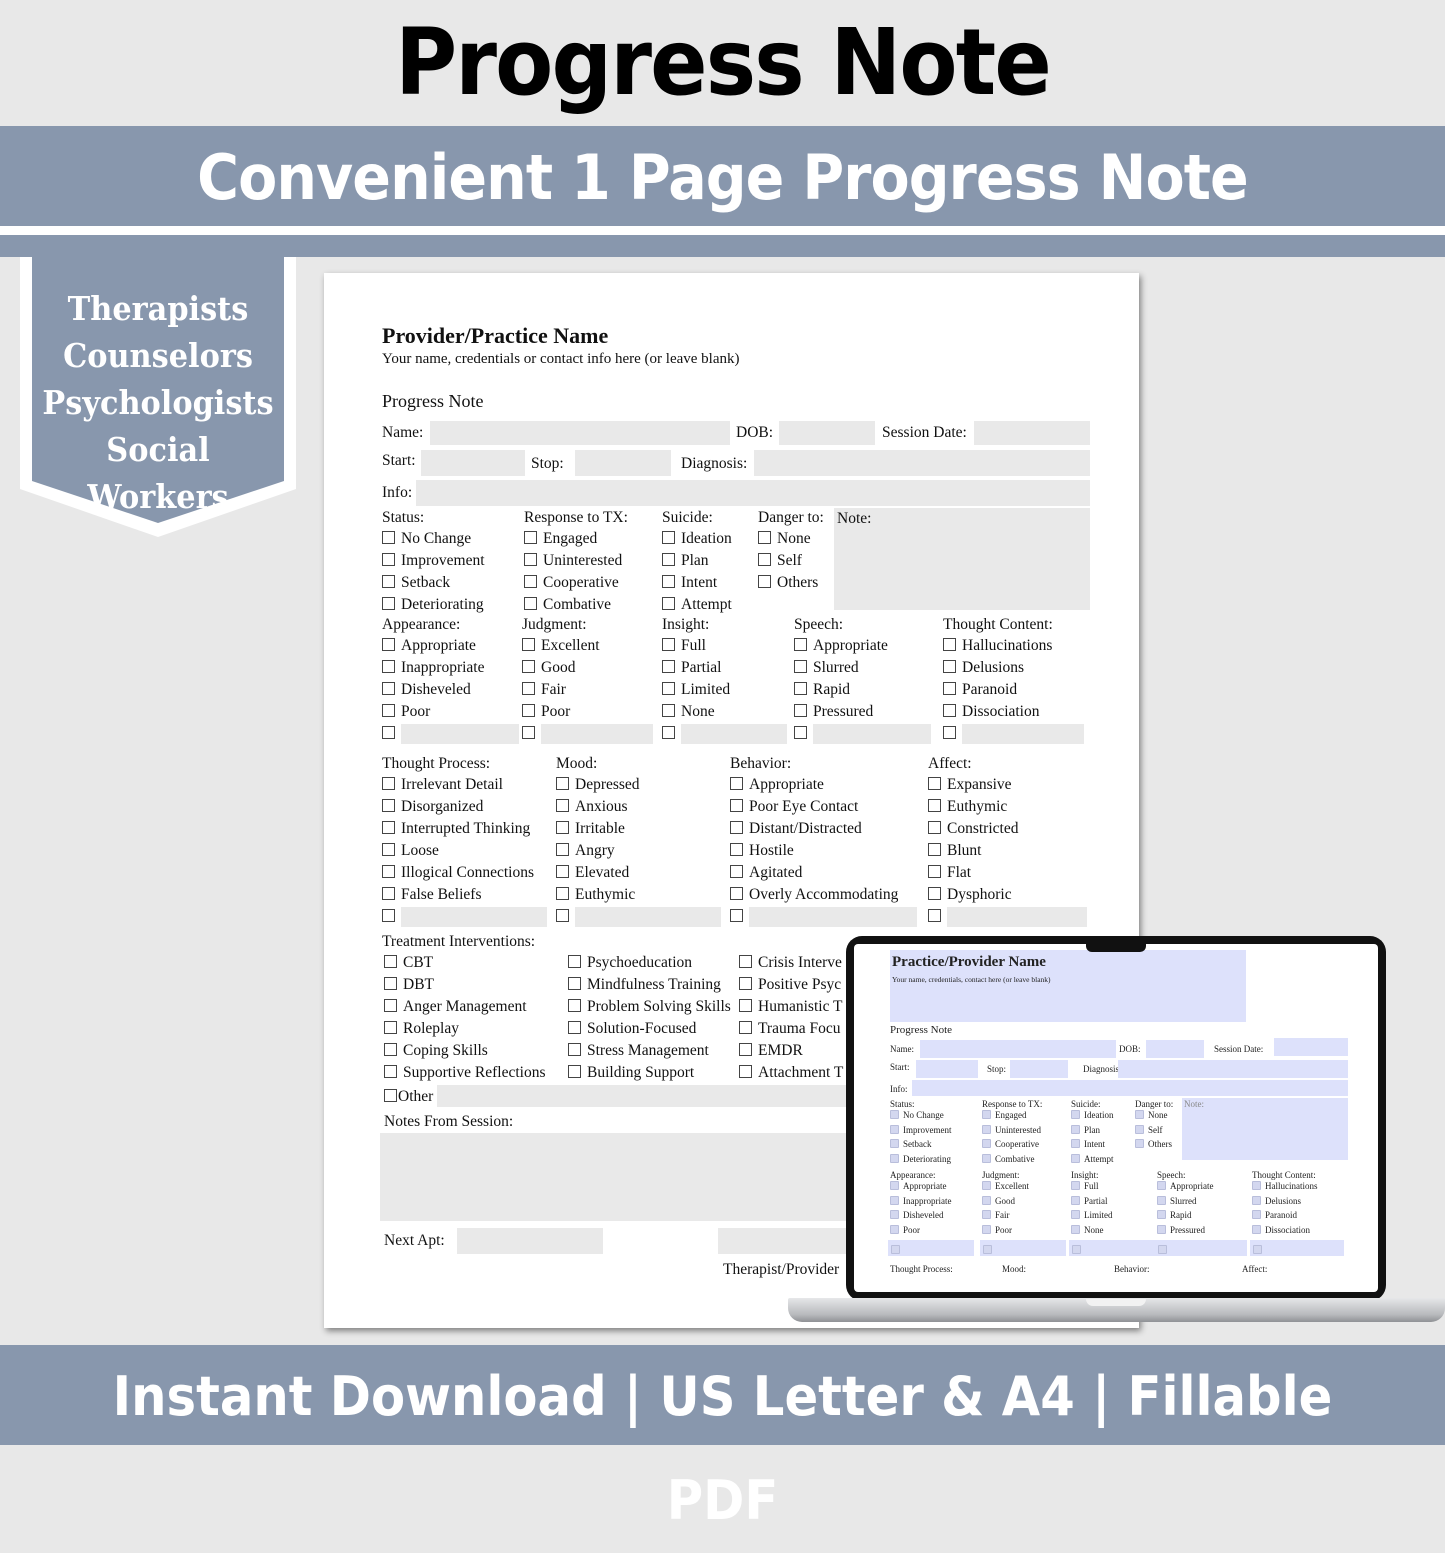 Image resolution: width=1445 pixels, height=1553 pixels. I want to click on laptop-checkbox-item: Pressured, so click(1181, 1229).